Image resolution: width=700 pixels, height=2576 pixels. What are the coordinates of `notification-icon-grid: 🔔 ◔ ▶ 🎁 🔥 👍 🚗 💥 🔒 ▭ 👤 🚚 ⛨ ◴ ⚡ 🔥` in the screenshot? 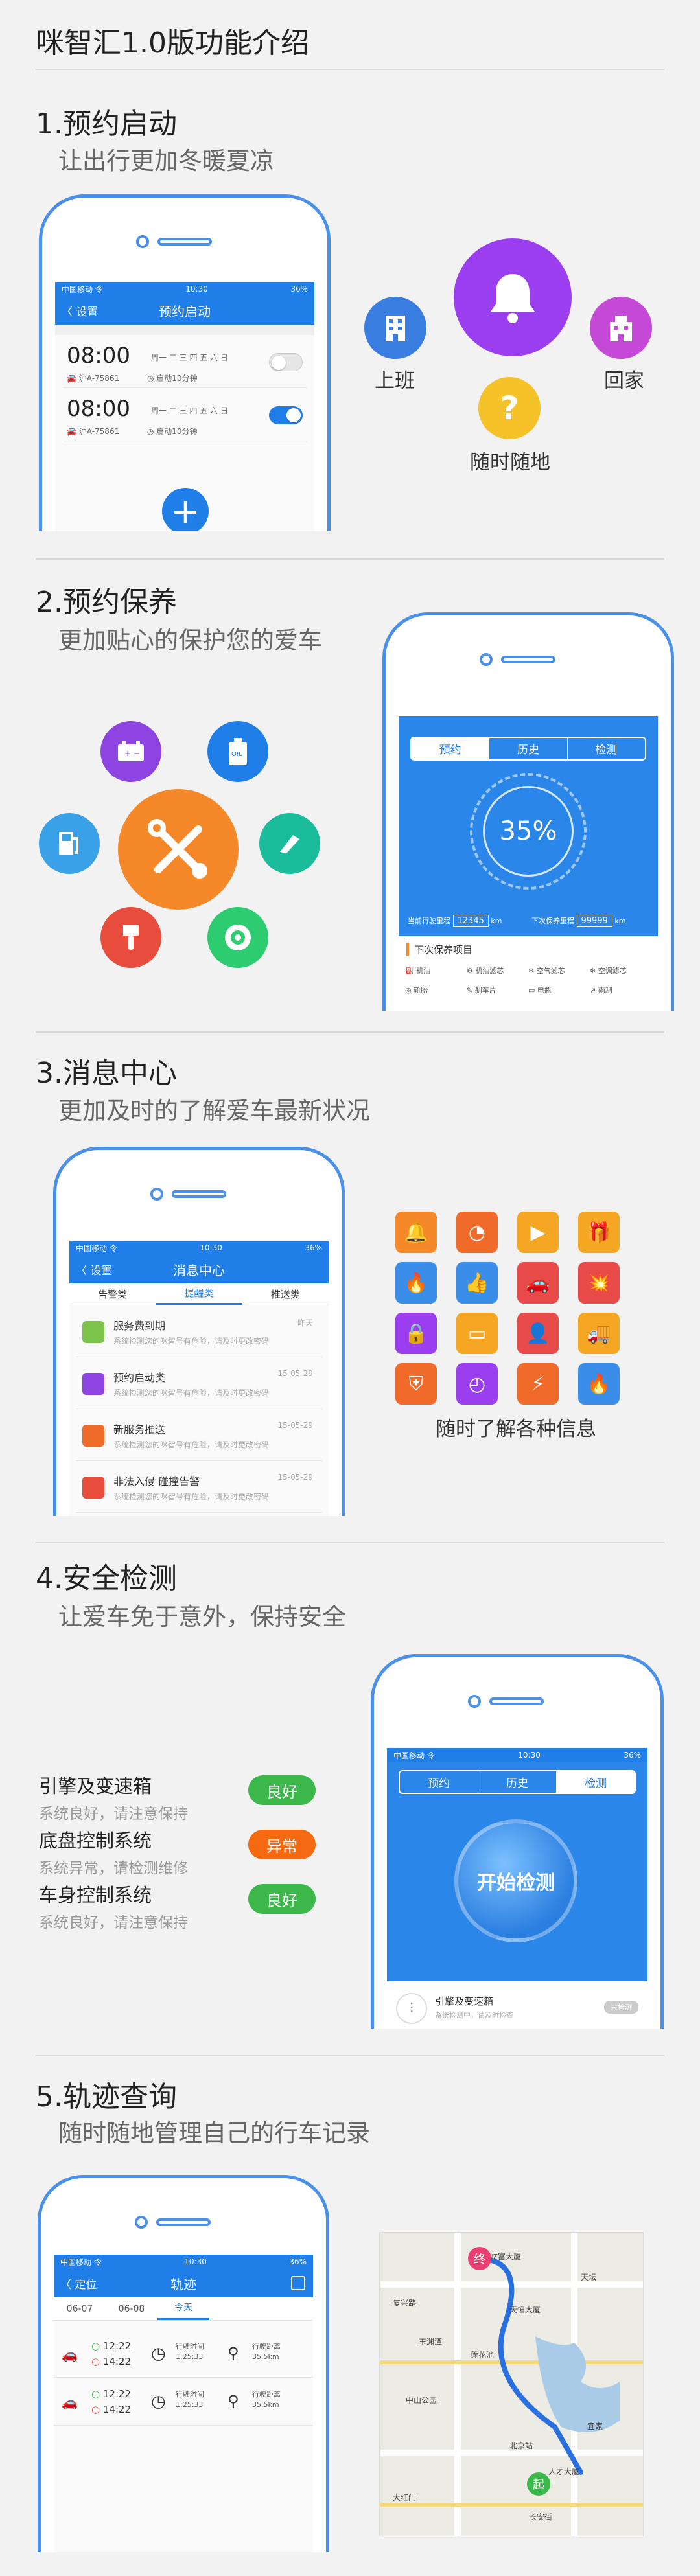 It's located at (515, 1312).